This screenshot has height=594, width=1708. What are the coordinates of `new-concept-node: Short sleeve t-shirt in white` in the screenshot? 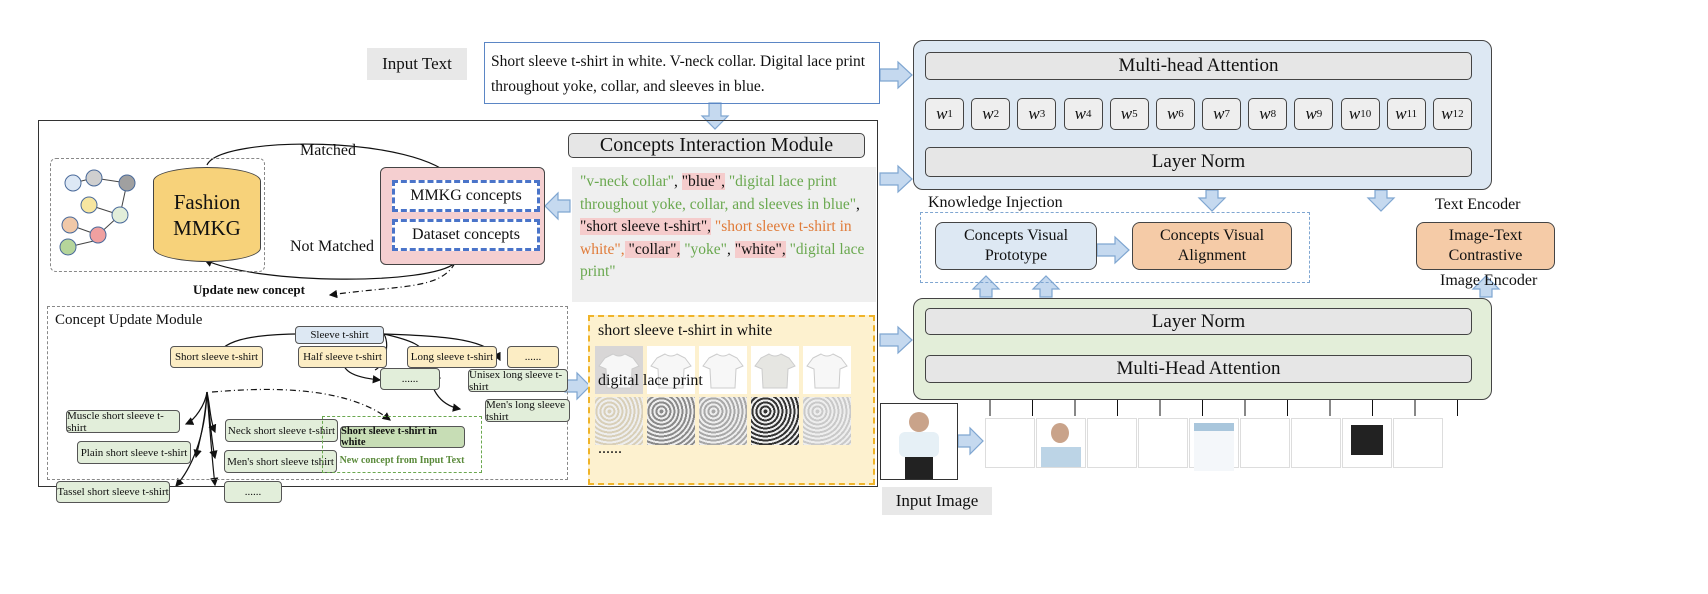 It's located at (402, 437).